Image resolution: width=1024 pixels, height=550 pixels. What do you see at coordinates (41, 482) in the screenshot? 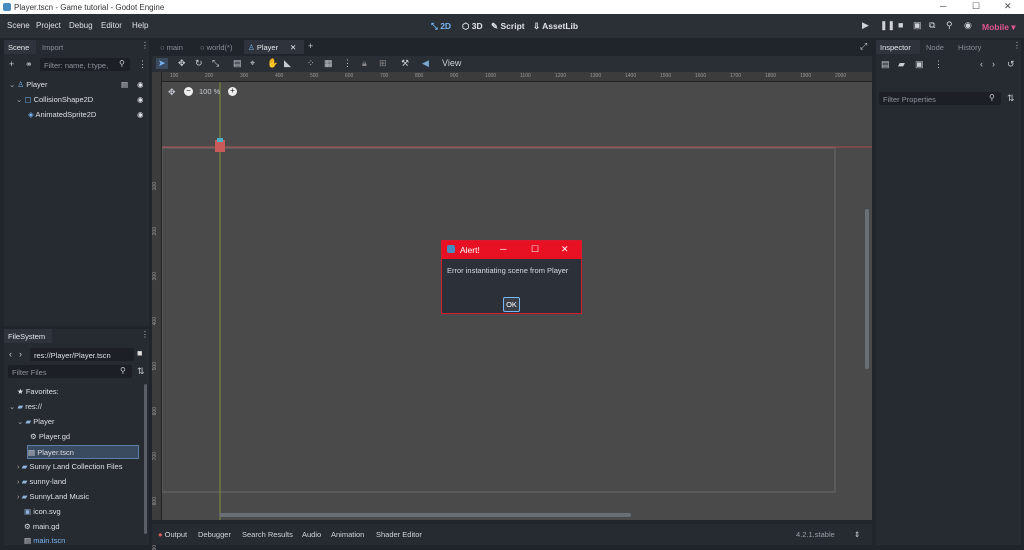
I see `folder-sunny-land: › ▰ sunny-land` at bounding box center [41, 482].